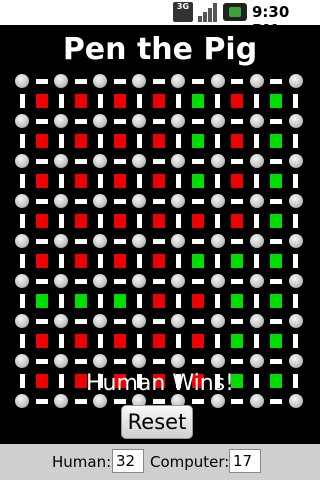  Describe the element at coordinates (157, 422) in the screenshot. I see `reset-button: Reset` at that location.